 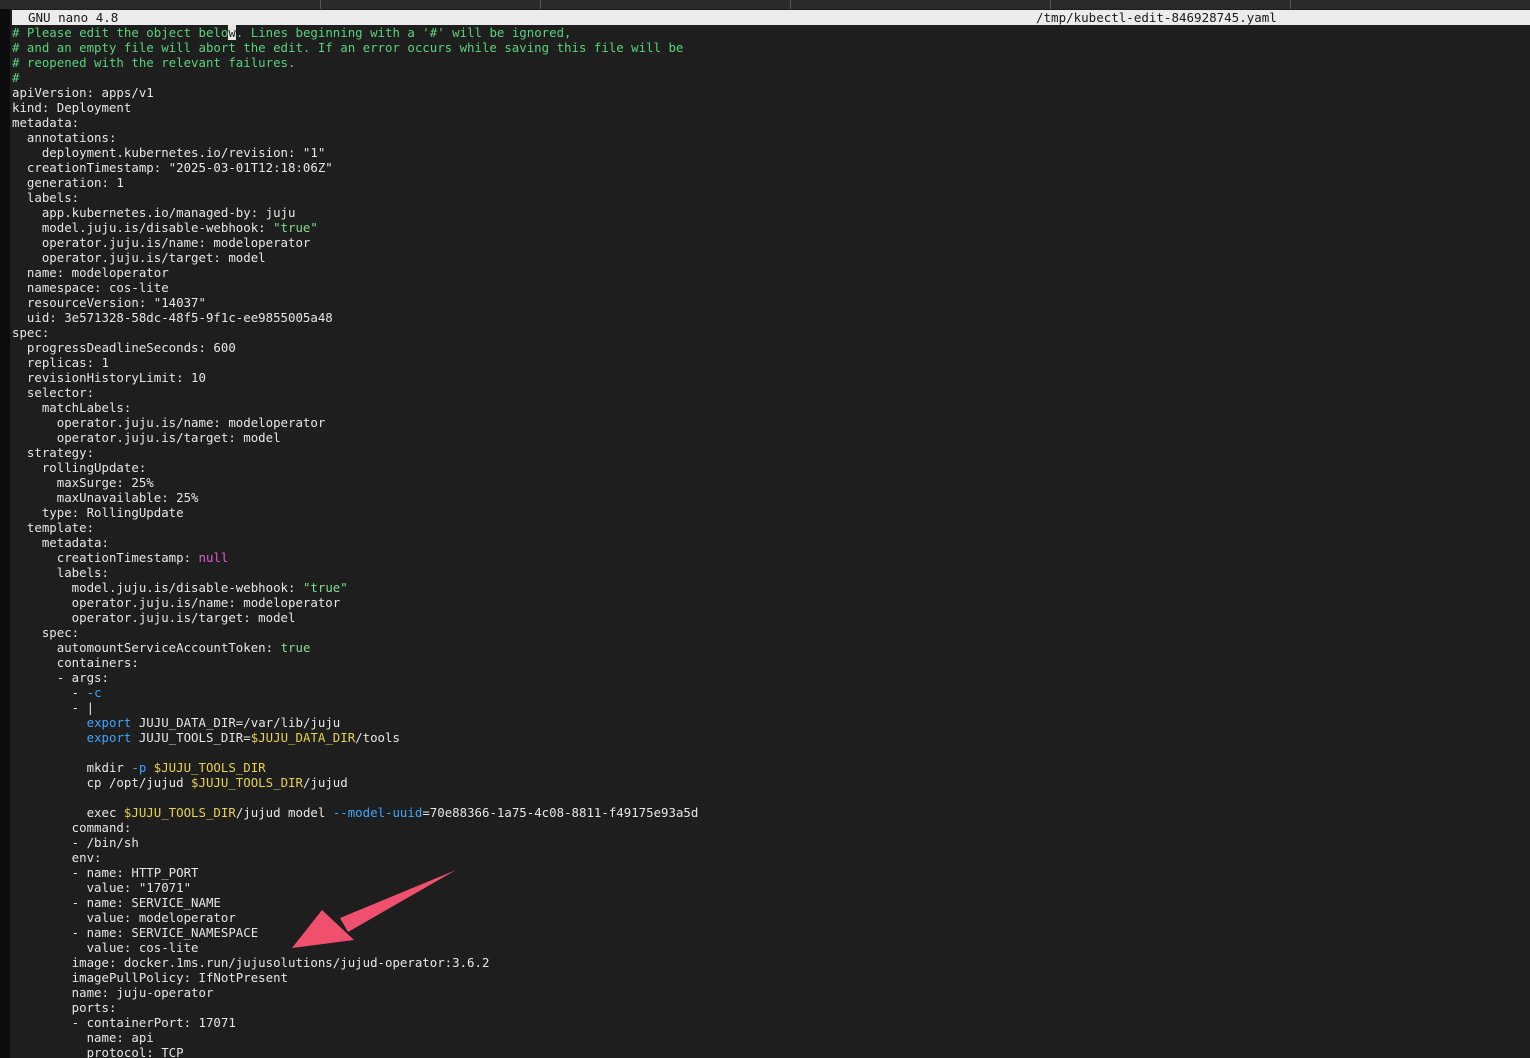 What do you see at coordinates (53, 452) in the screenshot?
I see `code-token: strategy:` at bounding box center [53, 452].